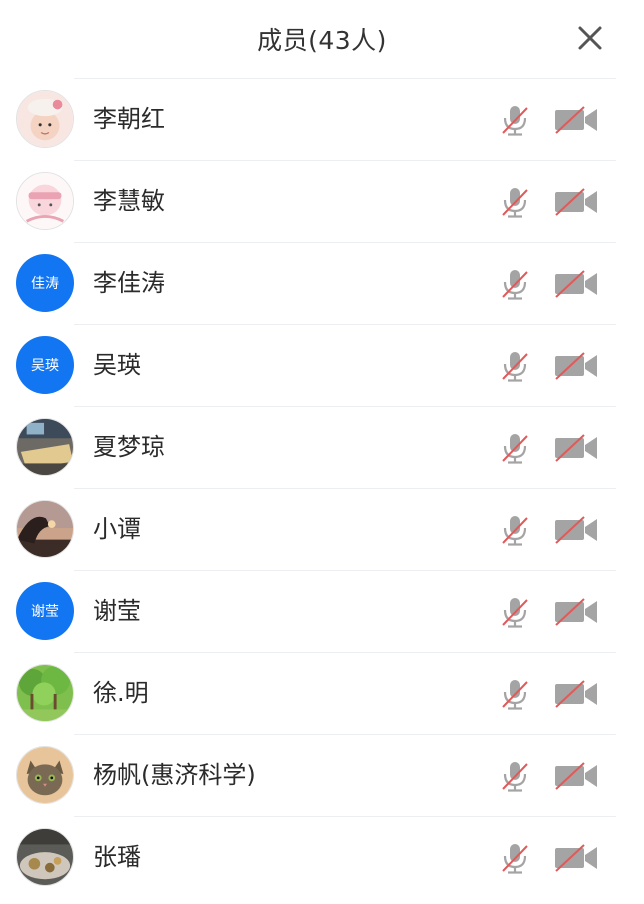 The width and height of the screenshot is (644, 904). I want to click on member-name: 李朝红, so click(129, 119).